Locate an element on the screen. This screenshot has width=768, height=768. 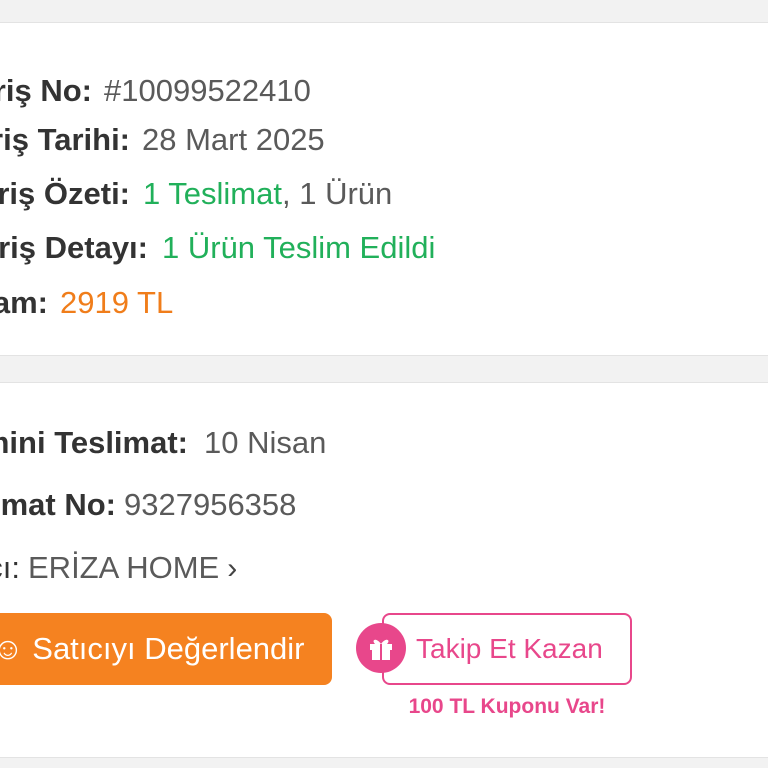
follow-and-earn-label: Takip Et Kazan is located at coordinates (509, 648).